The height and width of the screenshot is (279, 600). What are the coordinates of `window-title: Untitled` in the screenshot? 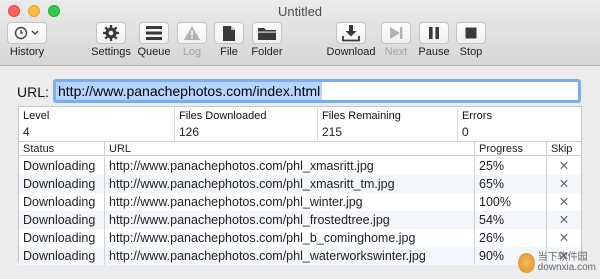 It's located at (300, 11).